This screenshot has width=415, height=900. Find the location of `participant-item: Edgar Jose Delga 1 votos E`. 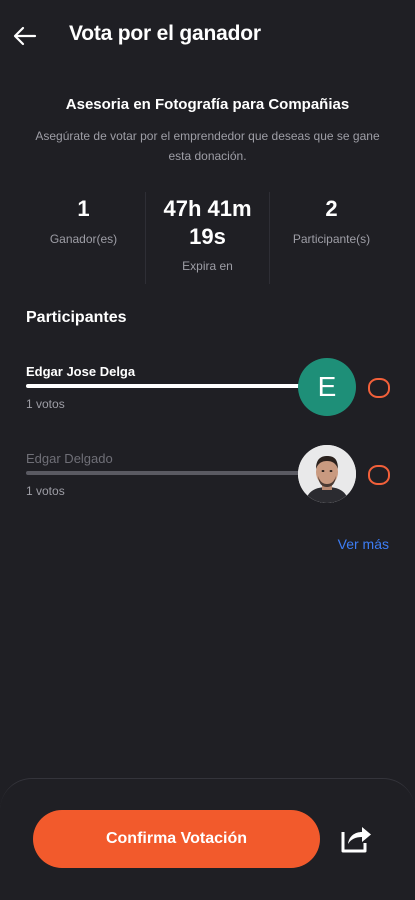

participant-item: Edgar Jose Delga 1 votos E is located at coordinates (207, 393).